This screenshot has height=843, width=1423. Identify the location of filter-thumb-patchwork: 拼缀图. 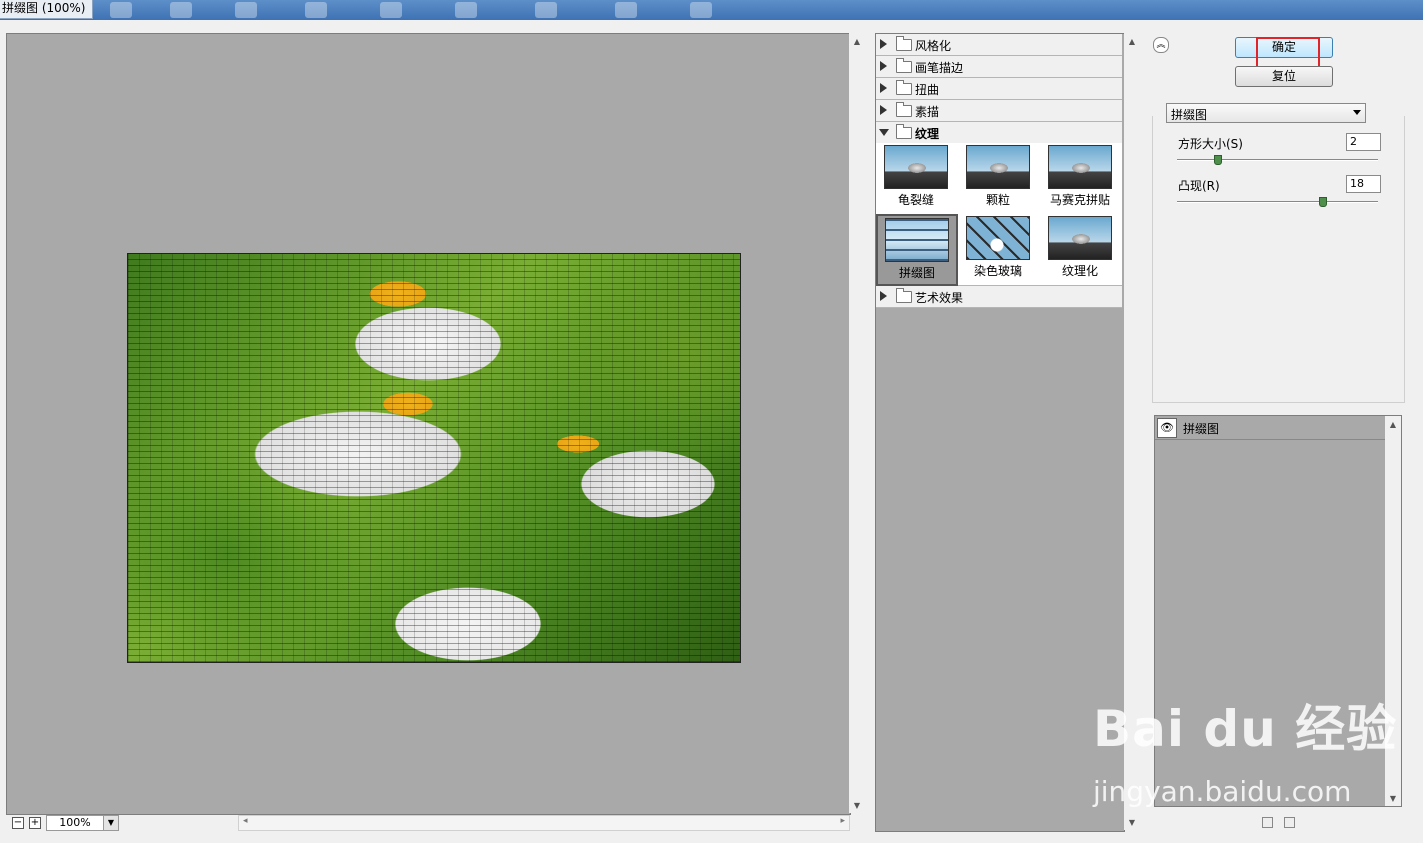
(917, 250).